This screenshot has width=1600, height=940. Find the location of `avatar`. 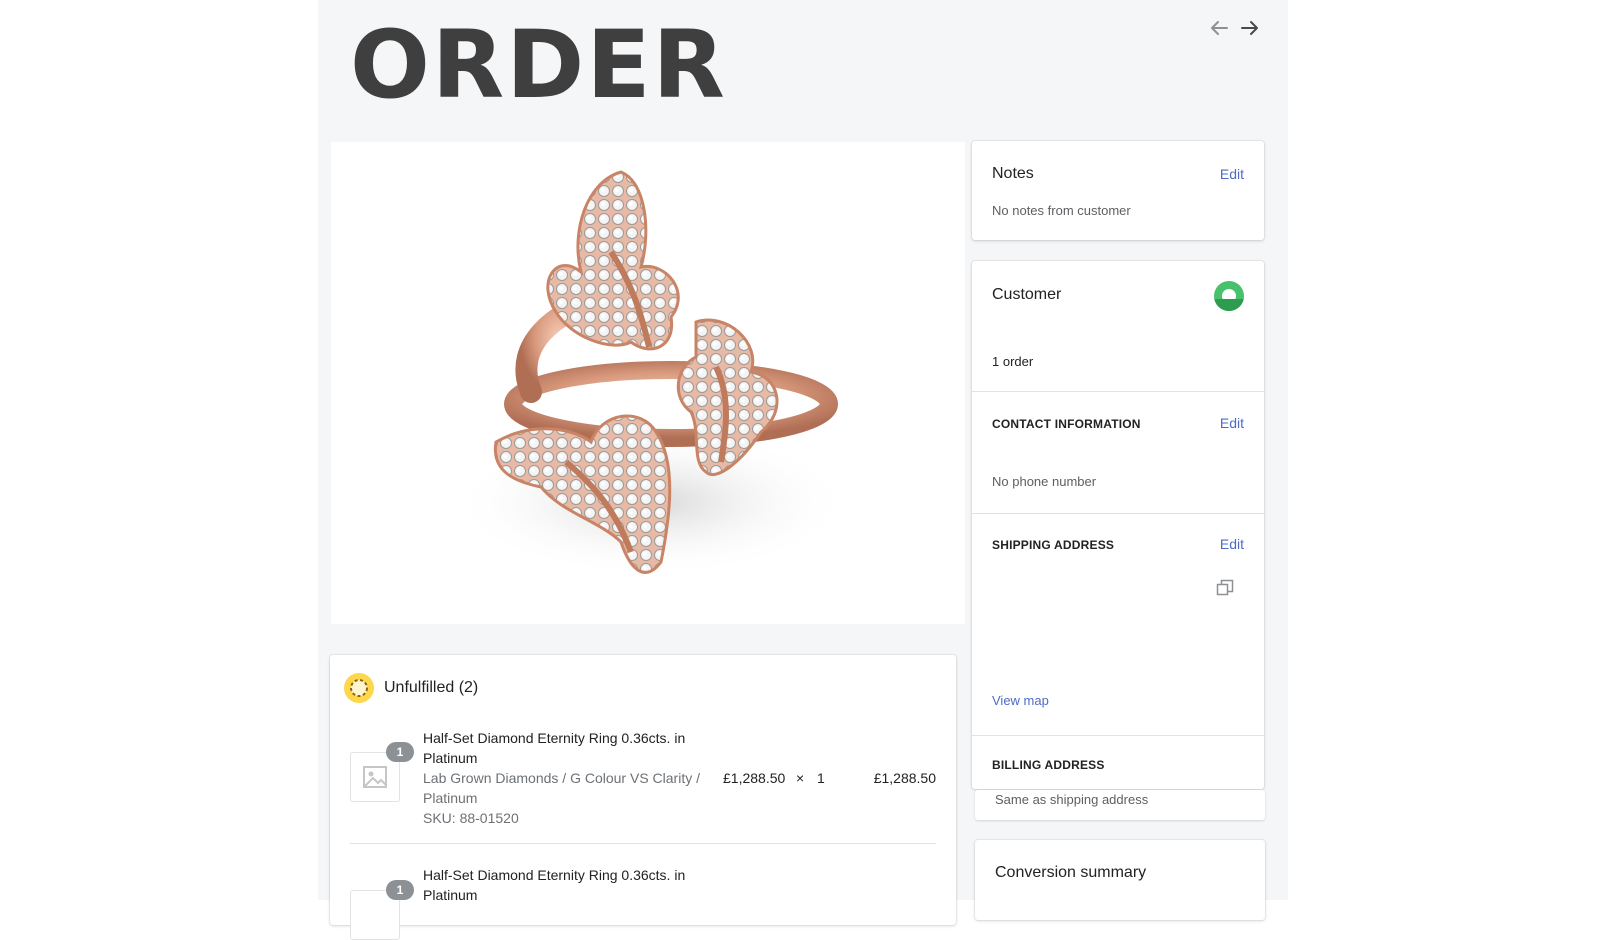

avatar is located at coordinates (1229, 296).